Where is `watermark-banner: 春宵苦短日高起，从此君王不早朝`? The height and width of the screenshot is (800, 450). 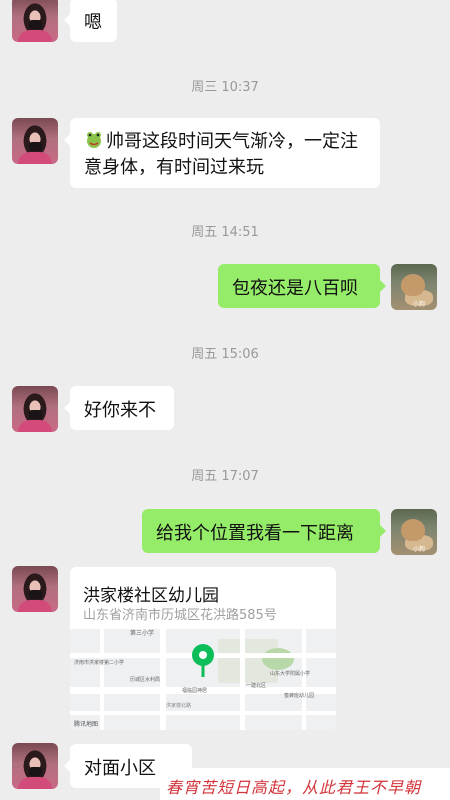
watermark-banner: 春宵苦短日高起，从此君王不早朝 is located at coordinates (305, 784).